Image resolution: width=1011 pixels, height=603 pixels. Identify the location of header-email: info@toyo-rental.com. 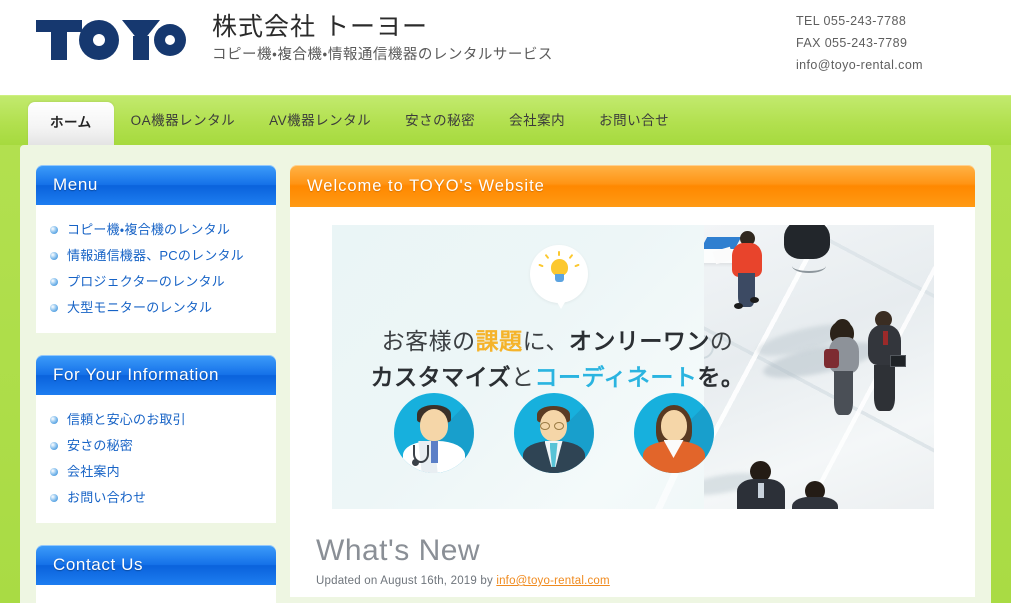
(859, 65).